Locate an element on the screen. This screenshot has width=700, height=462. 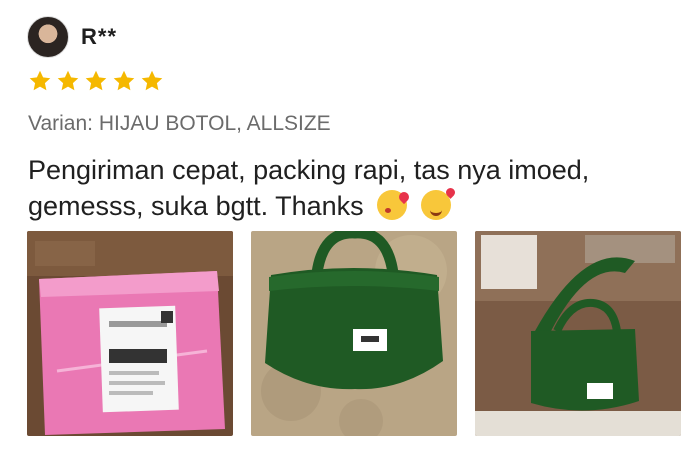
star-rating is located at coordinates (96, 81).